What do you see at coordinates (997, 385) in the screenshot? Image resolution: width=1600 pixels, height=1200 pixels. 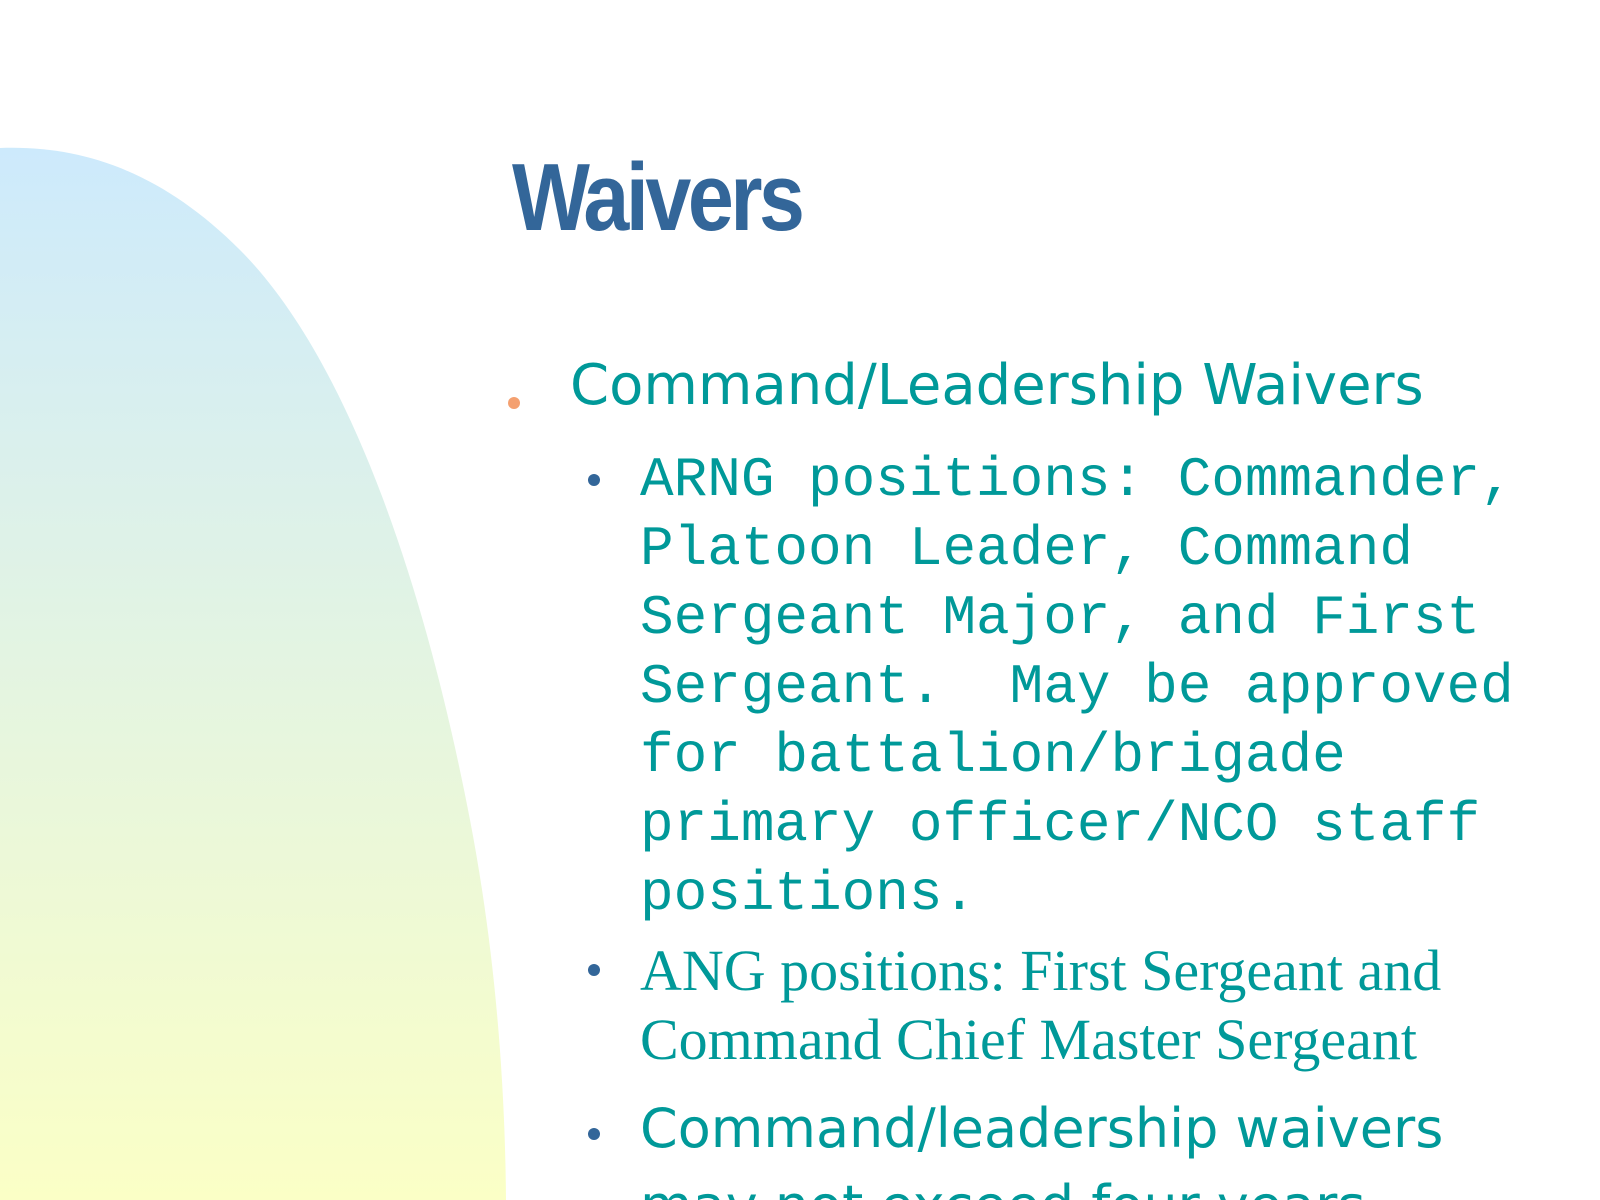 I see `bullet-level1-text: Command/Leadership Waivers` at bounding box center [997, 385].